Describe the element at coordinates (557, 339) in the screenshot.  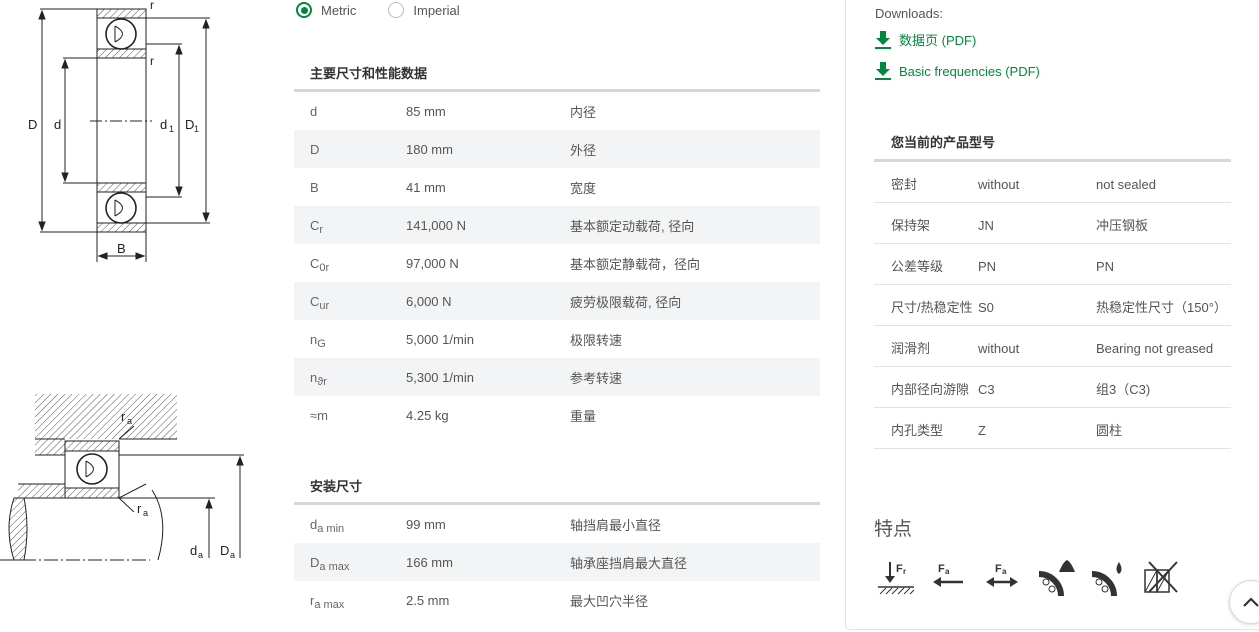
I see `spec-row: nG 5,000 1/min 极限转速` at that location.